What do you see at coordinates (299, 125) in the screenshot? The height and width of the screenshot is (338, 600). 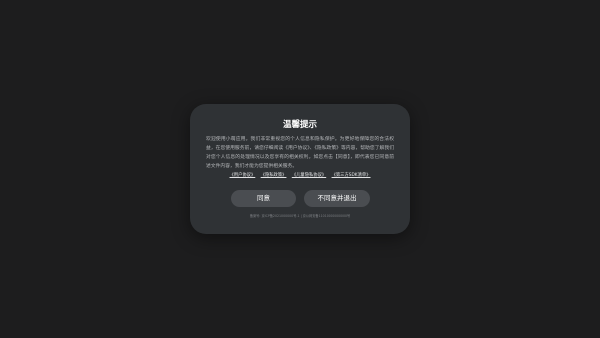 I see `dialog-title: 温馨提示` at bounding box center [299, 125].